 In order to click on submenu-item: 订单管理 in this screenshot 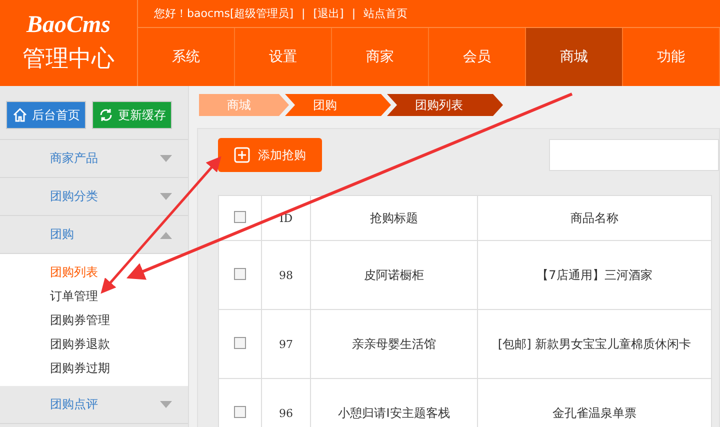, I will do `click(94, 296)`.